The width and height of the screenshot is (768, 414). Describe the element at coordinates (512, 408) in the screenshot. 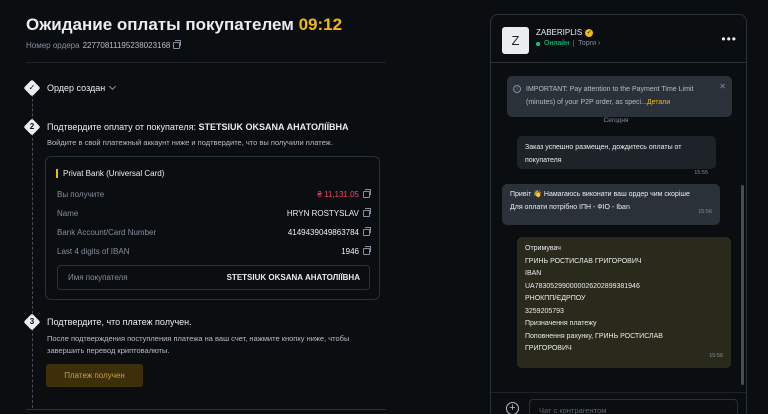

I see `add-attachment-icon: +` at that location.